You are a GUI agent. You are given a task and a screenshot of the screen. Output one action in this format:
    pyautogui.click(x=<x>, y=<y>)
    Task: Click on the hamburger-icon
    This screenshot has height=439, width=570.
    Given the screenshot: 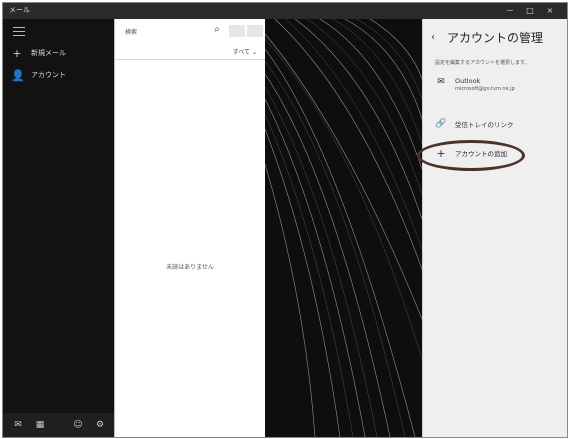 What is the action you would take?
    pyautogui.click(x=19, y=32)
    